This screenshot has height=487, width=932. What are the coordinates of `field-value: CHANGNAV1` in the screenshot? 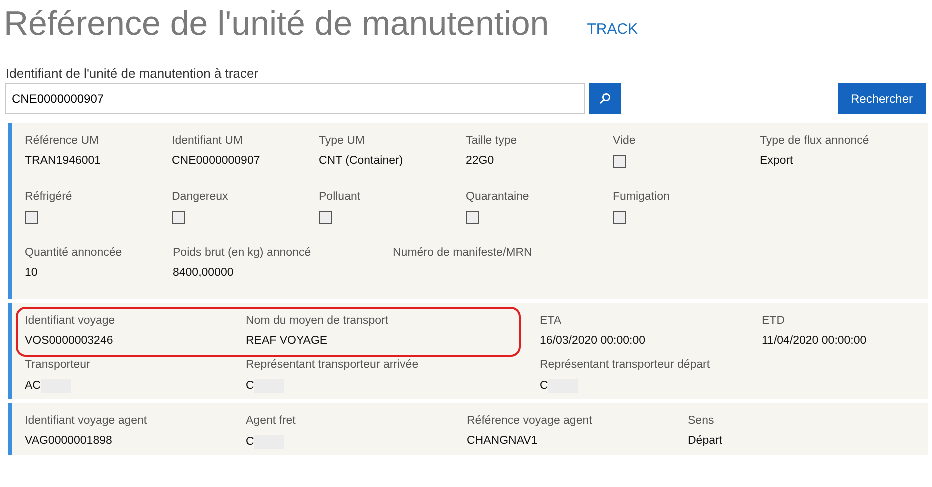 It's located at (502, 441).